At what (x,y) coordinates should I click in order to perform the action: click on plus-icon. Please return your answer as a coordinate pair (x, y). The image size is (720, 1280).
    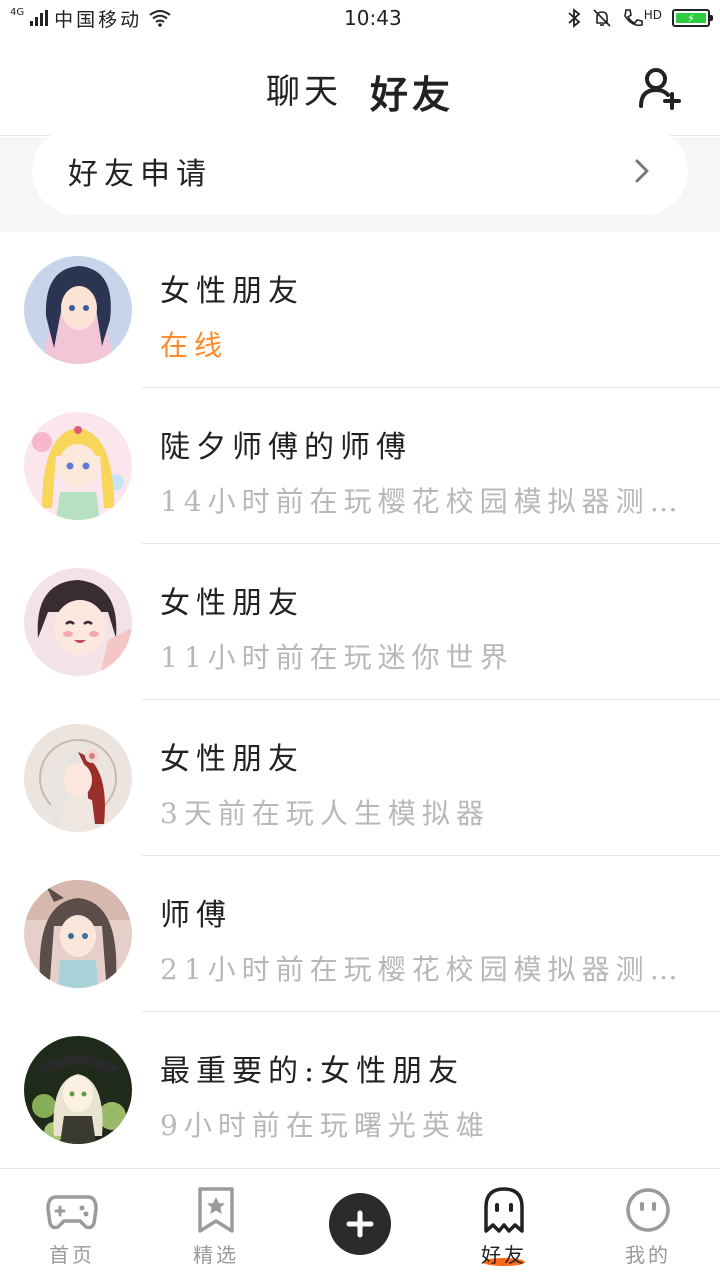
    Looking at the image, I should click on (360, 1224).